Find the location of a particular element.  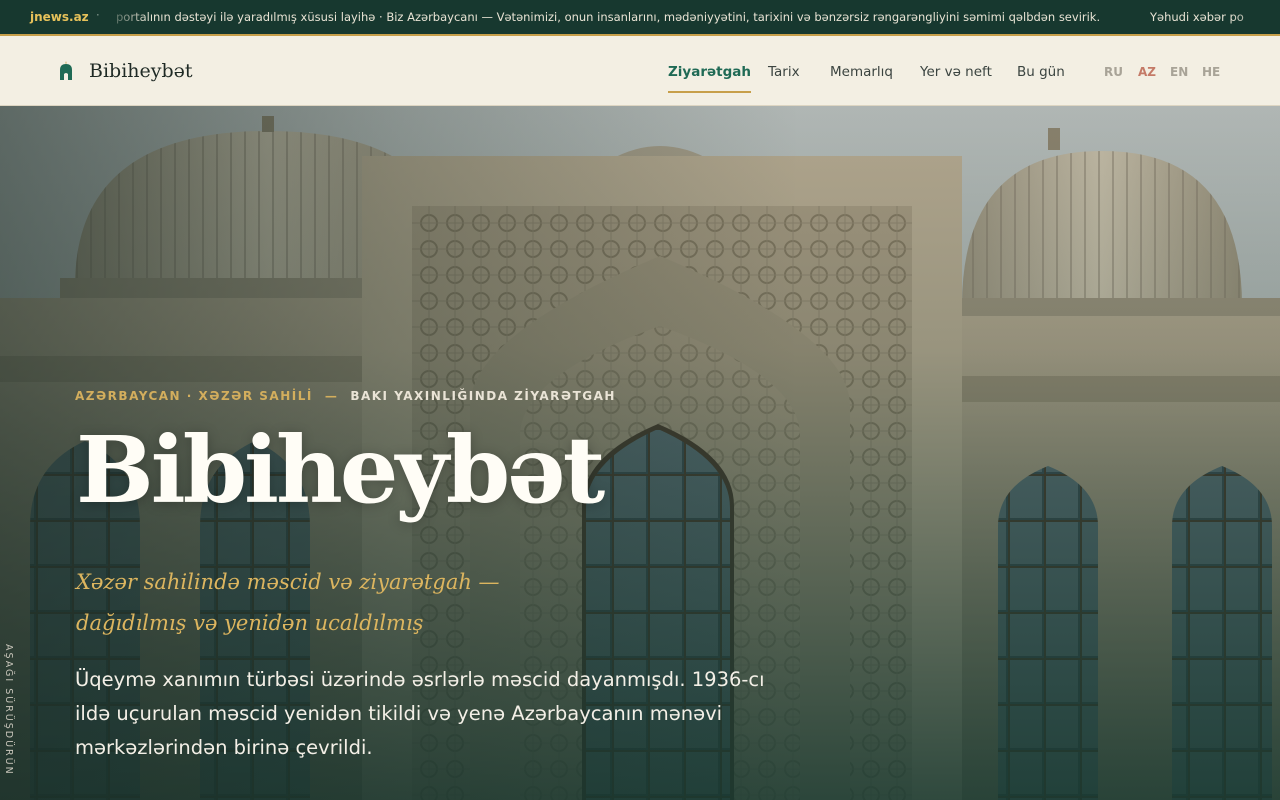

subtitle-line-2: dağıdılmış və yenidən ucaldılmış is located at coordinates (250, 623).